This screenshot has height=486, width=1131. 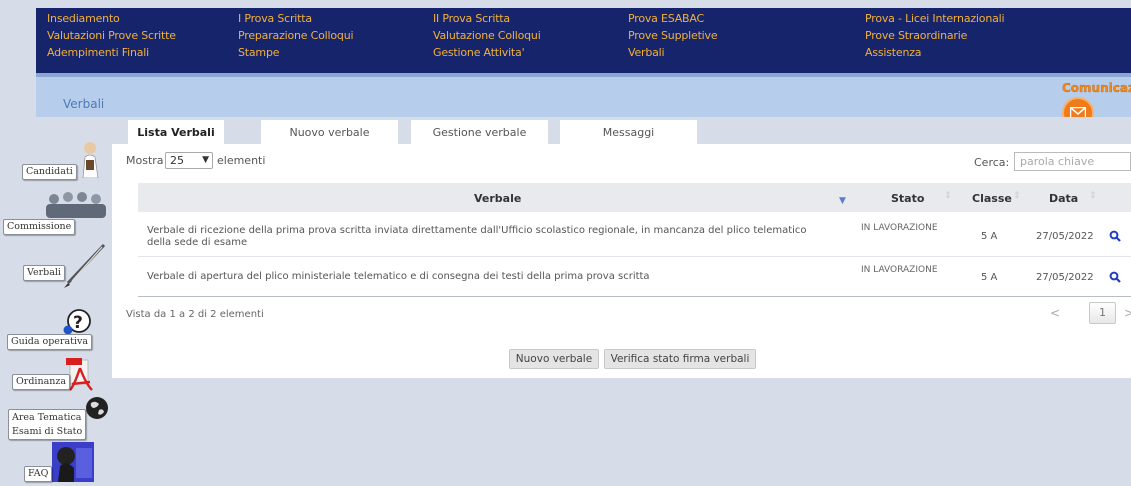 I want to click on sidebar-item-ordinanza: Ordinanza, so click(x=41, y=382).